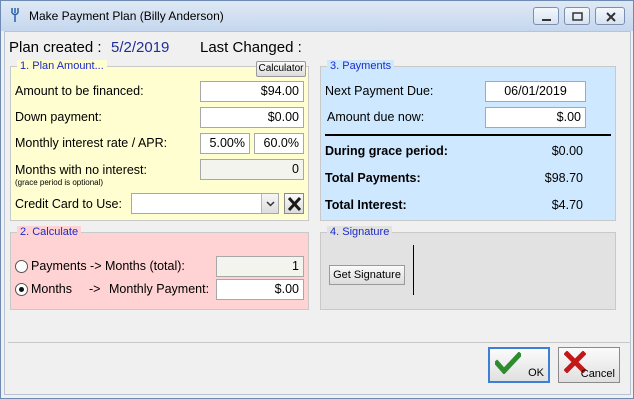  Describe the element at coordinates (51, 289) in the screenshot. I see `months-option-label: Months` at that location.